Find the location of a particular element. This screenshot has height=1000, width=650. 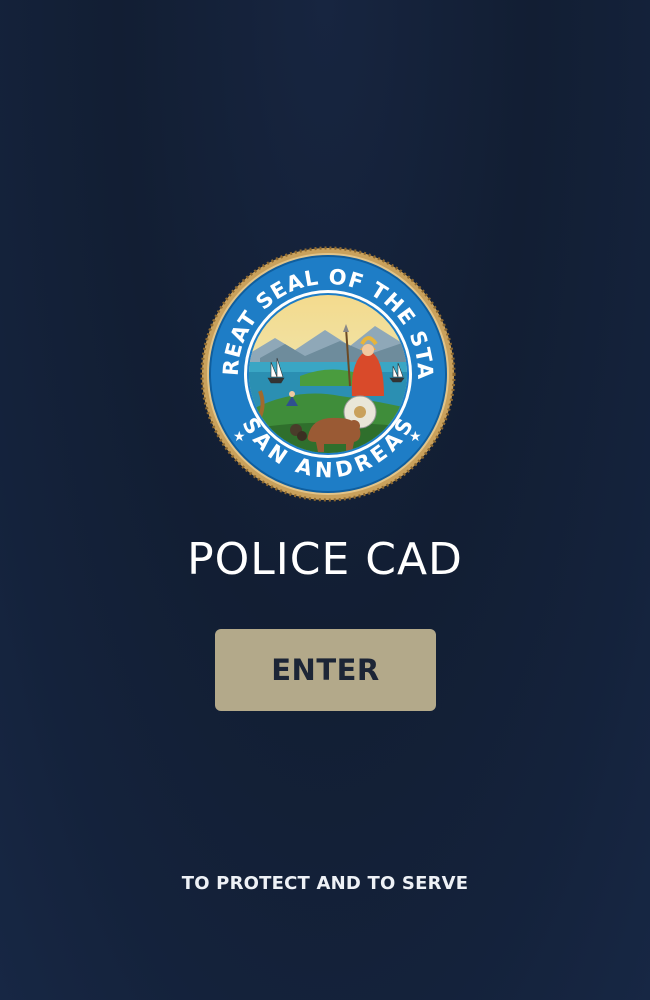

motto-text: TO PROTECT AND TO SERVE is located at coordinates (325, 883).